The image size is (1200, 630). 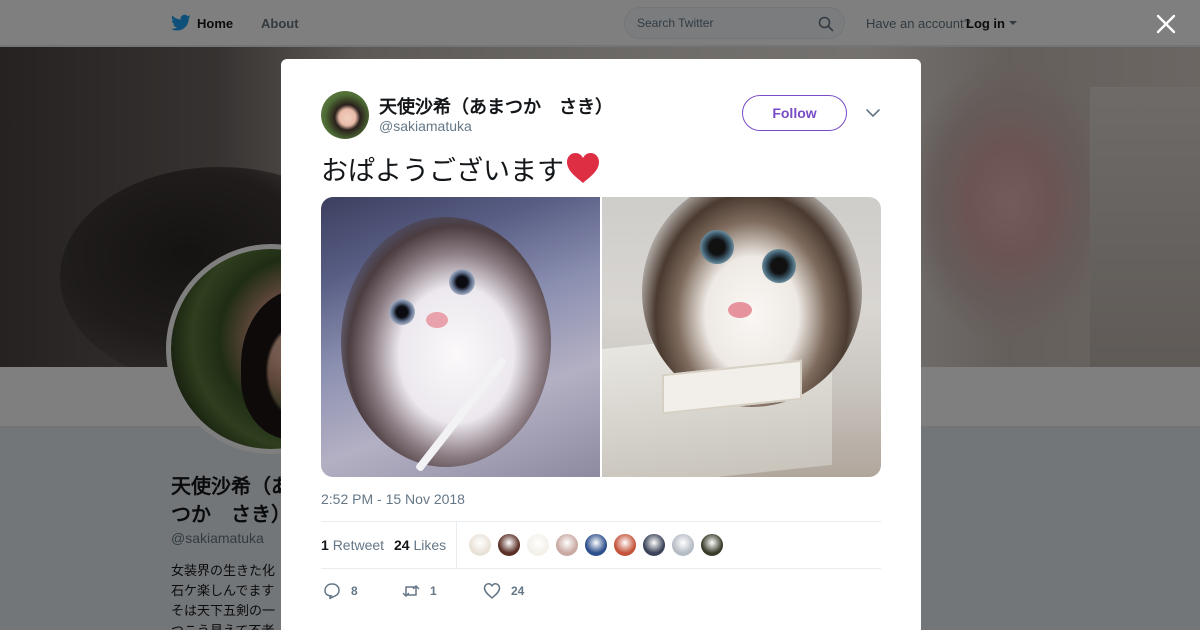 What do you see at coordinates (354, 591) in the screenshot?
I see `reply-count: 8` at bounding box center [354, 591].